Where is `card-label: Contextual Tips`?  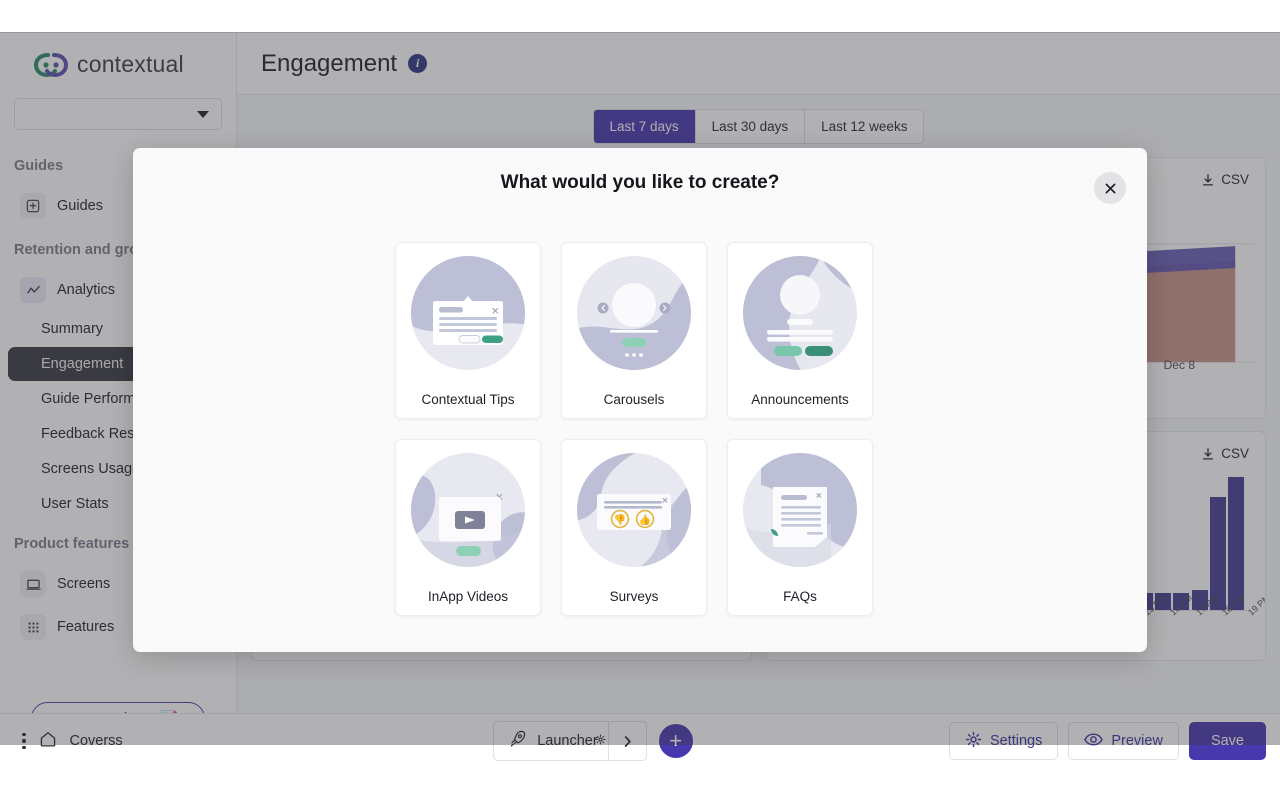
card-label: Contextual Tips is located at coordinates (468, 399).